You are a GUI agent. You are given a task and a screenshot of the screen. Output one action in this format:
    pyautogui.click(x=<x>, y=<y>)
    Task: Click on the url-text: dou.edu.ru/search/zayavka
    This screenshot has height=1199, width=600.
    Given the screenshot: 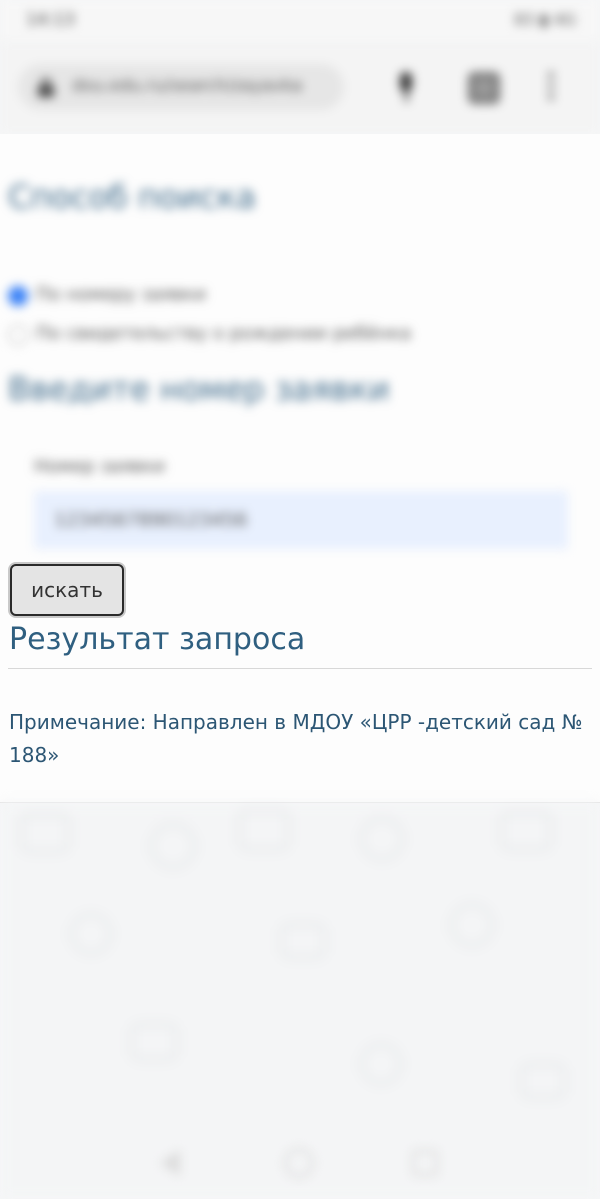 What is the action you would take?
    pyautogui.click(x=187, y=86)
    